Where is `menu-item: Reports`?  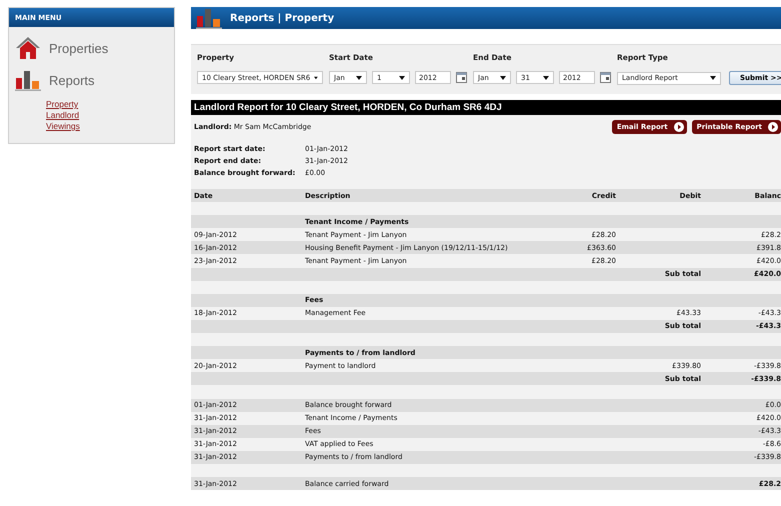 menu-item: Reports is located at coordinates (72, 80).